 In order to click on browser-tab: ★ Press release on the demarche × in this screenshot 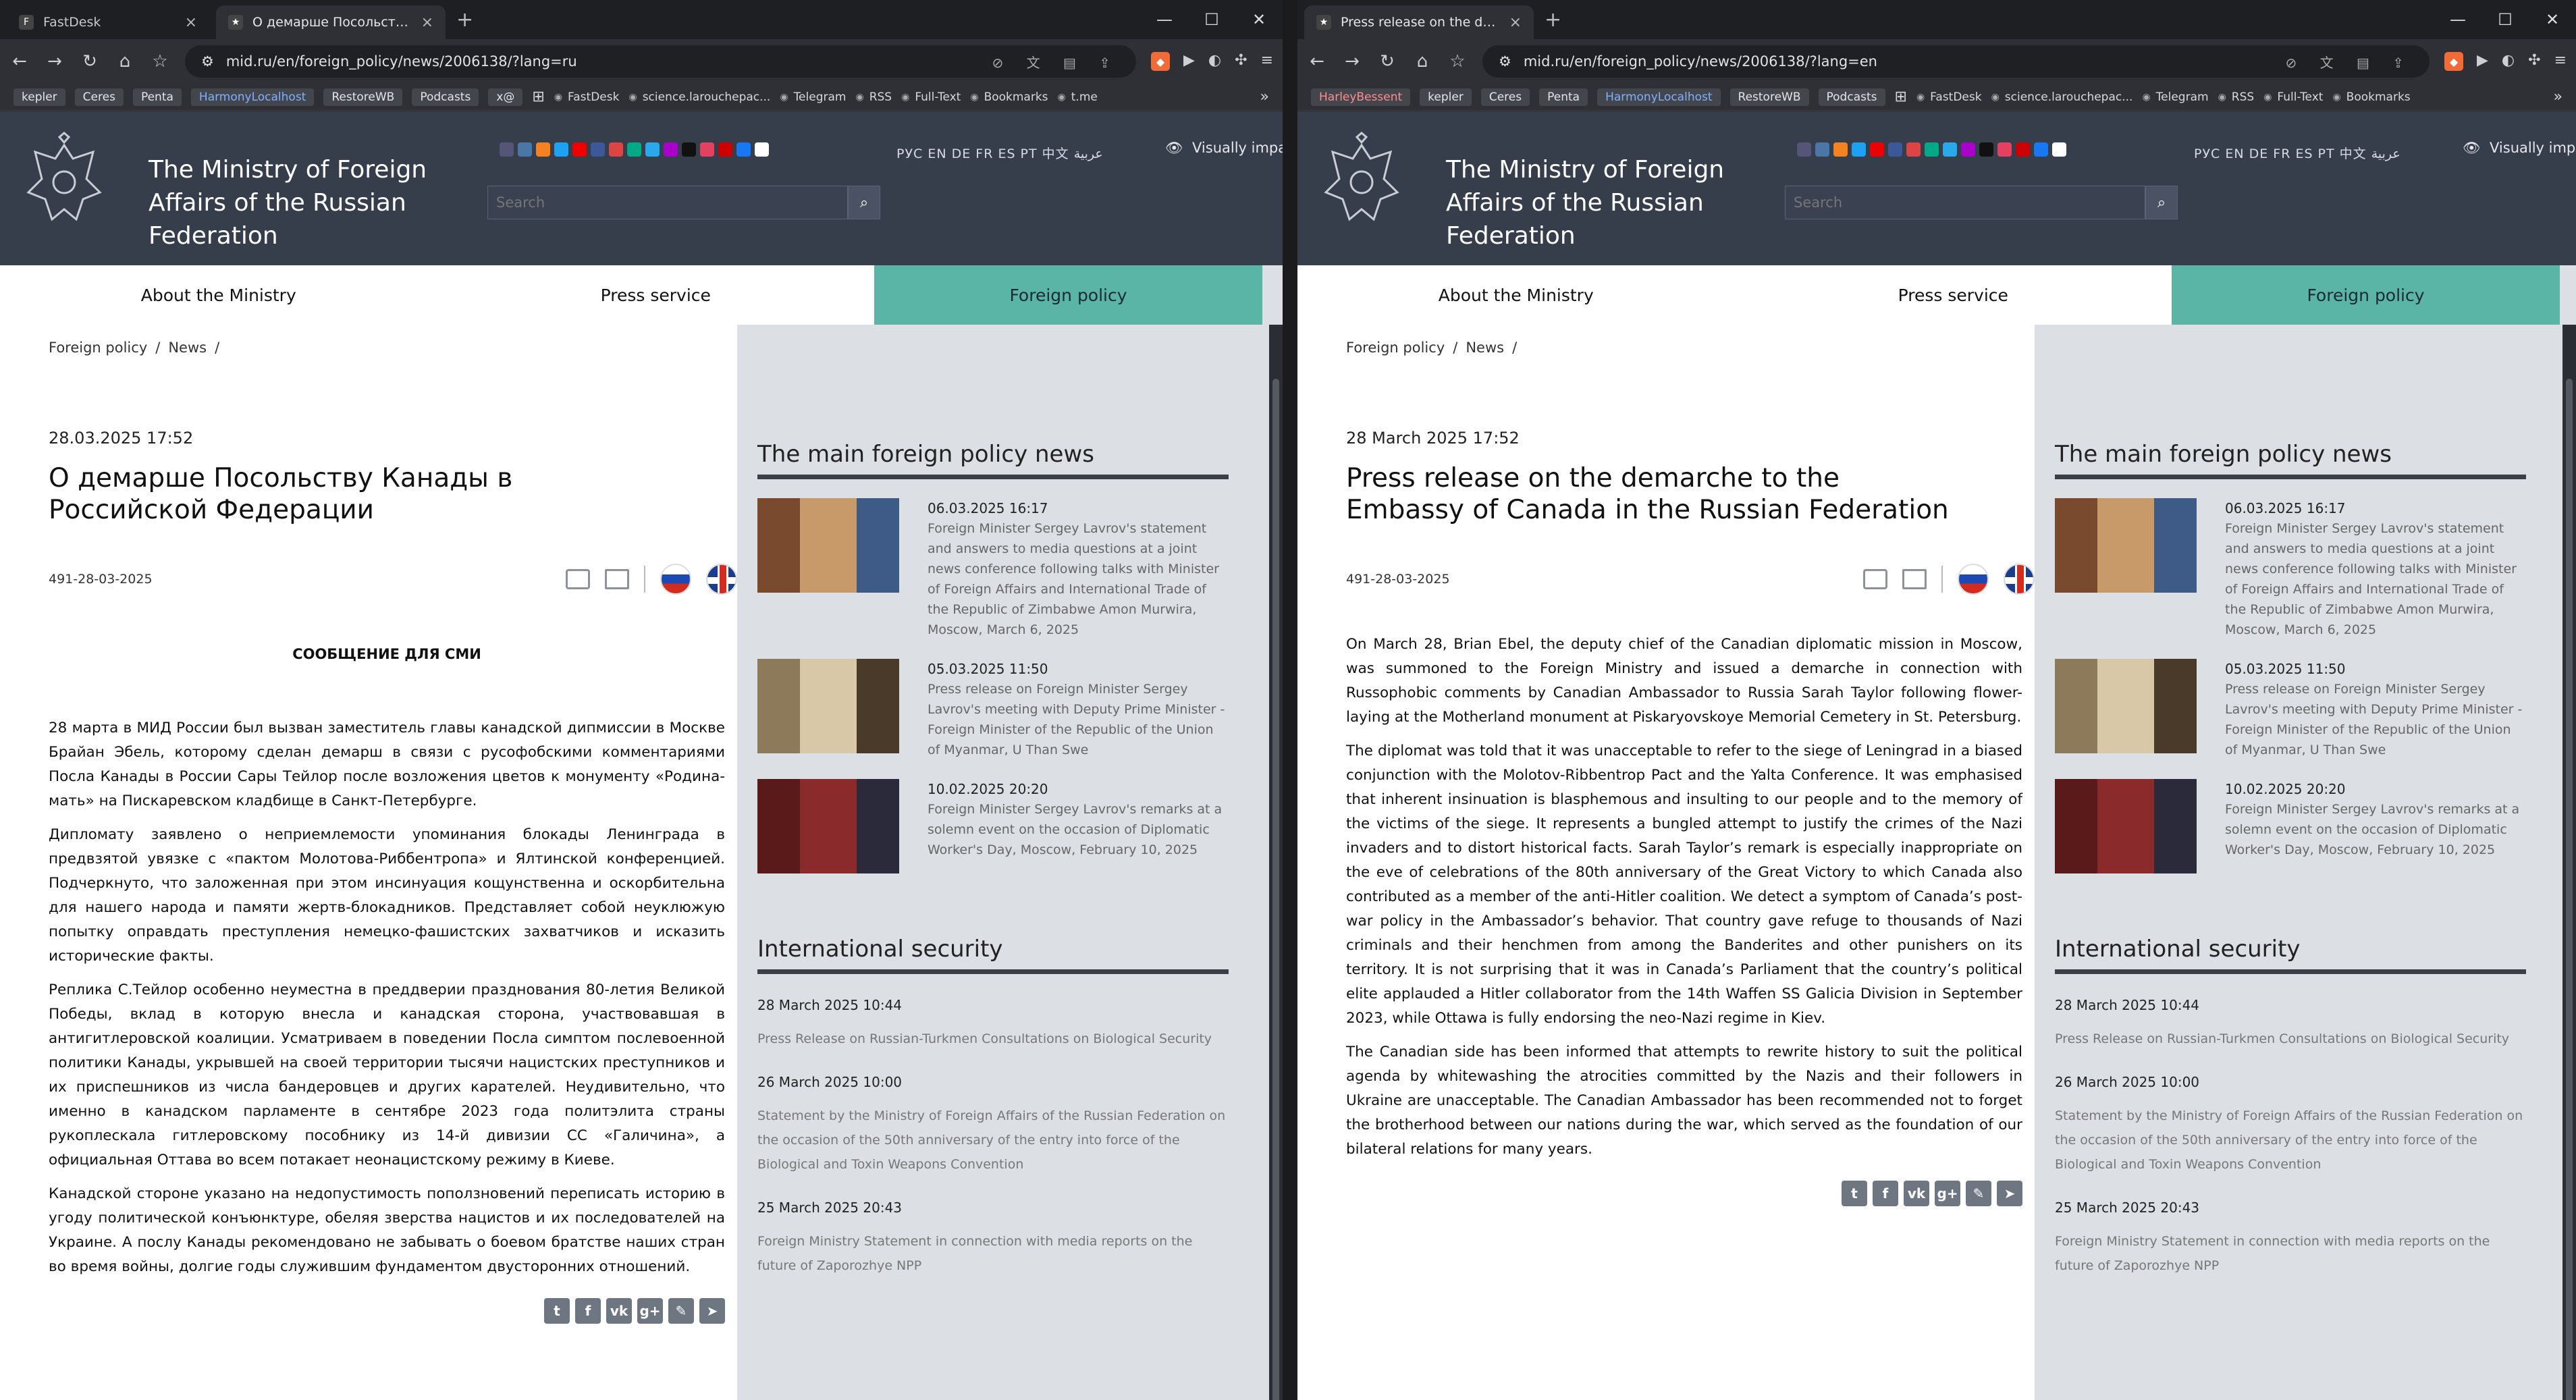, I will do `click(1419, 22)`.